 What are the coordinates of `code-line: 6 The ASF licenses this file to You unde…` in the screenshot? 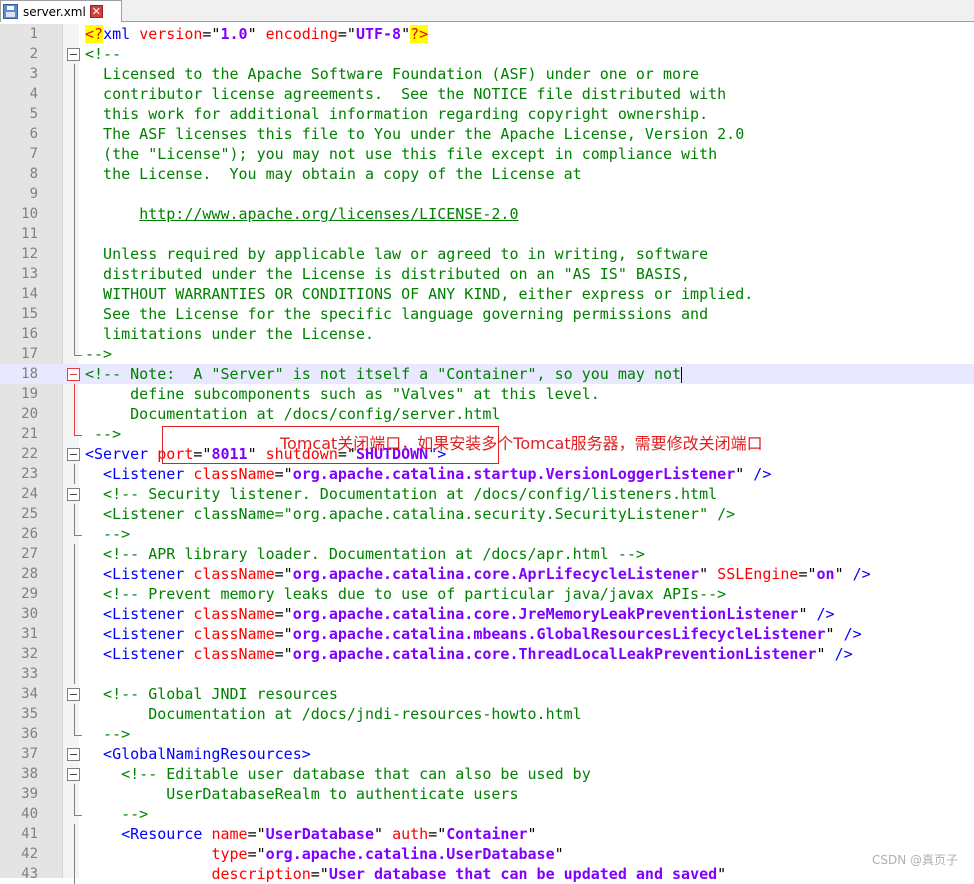 It's located at (487, 134).